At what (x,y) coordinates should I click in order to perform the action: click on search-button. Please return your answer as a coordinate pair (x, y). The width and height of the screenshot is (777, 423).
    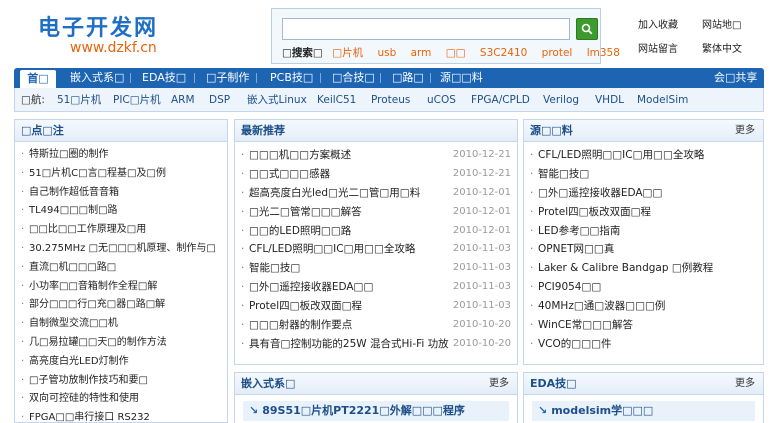
    Looking at the image, I should click on (587, 29).